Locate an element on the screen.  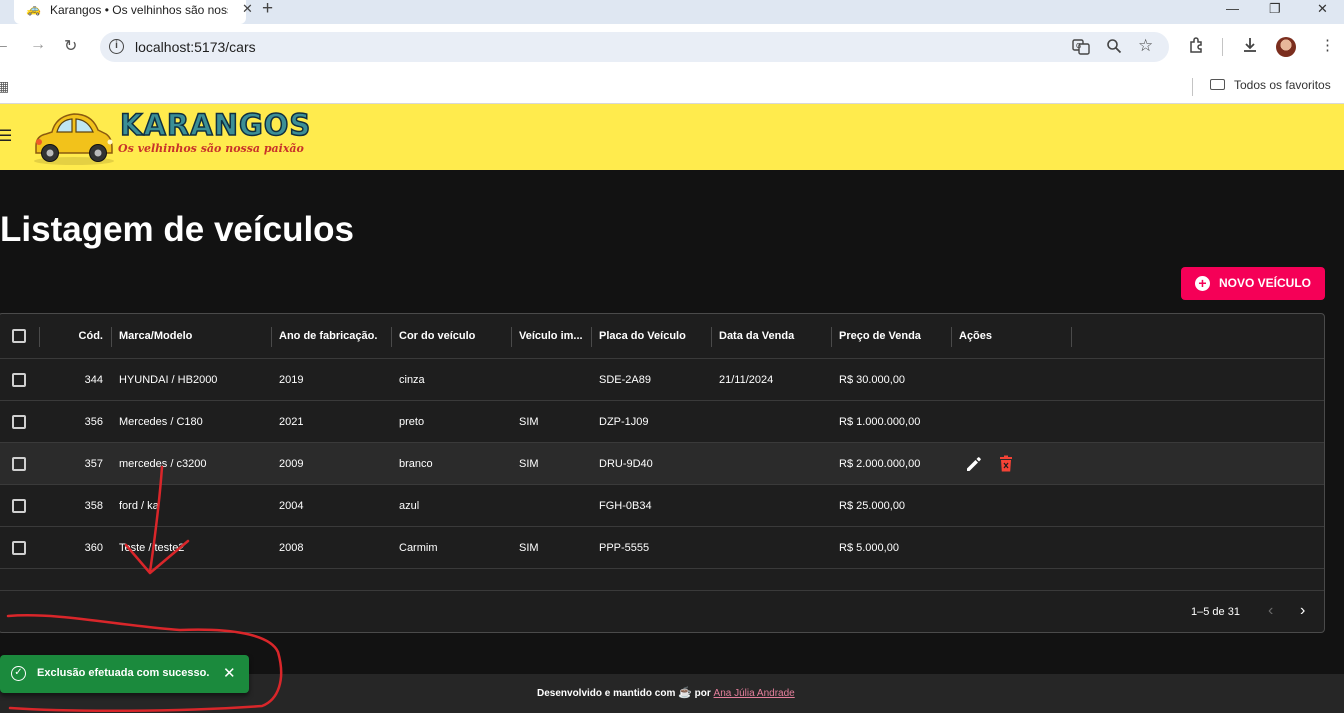
tab-close-icon: ✕ is located at coordinates (247, 9).